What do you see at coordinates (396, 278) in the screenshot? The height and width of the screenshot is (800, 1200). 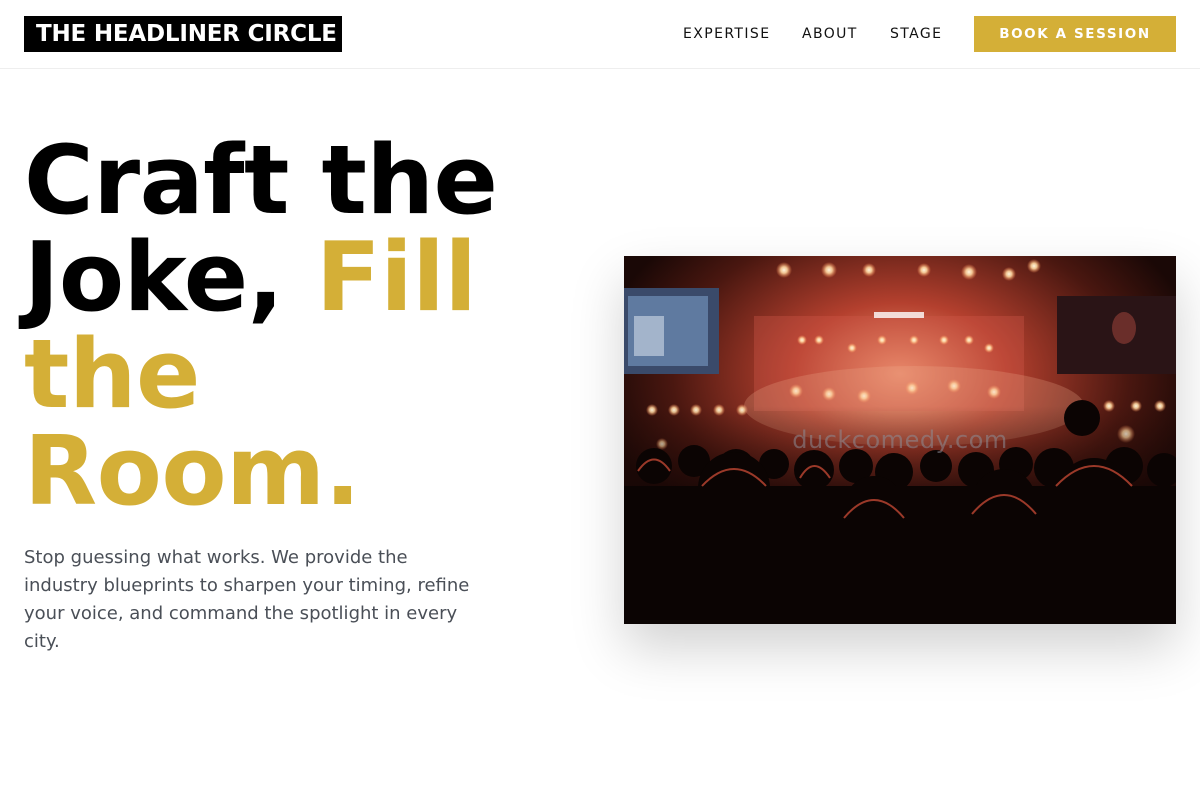 I see `hero-title-accent-fill: Fill` at bounding box center [396, 278].